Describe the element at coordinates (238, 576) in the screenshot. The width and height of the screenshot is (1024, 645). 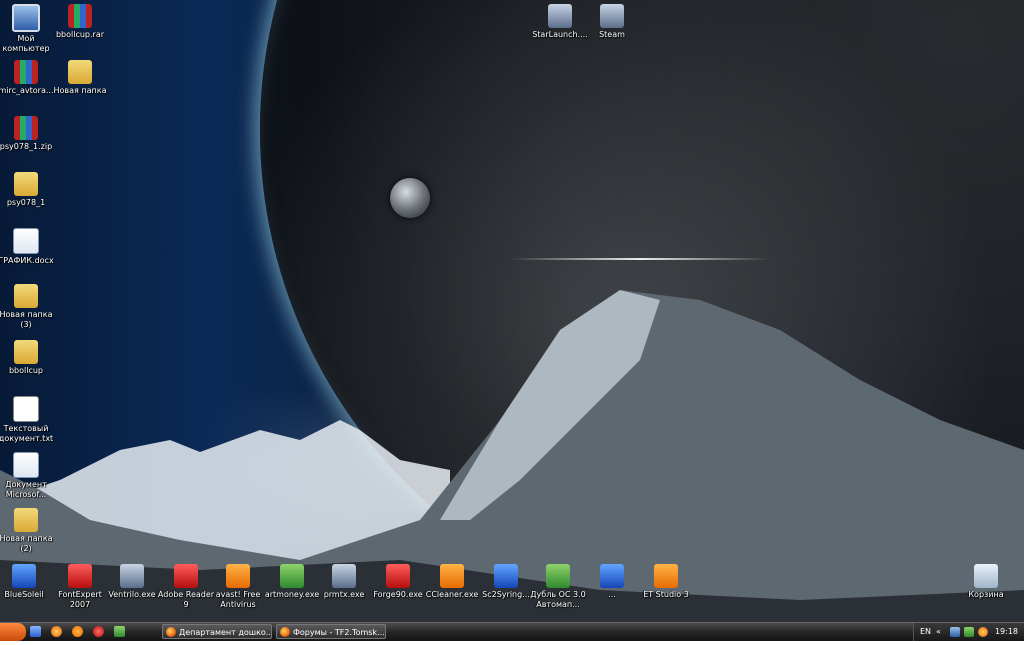
I see `avast-icon` at that location.